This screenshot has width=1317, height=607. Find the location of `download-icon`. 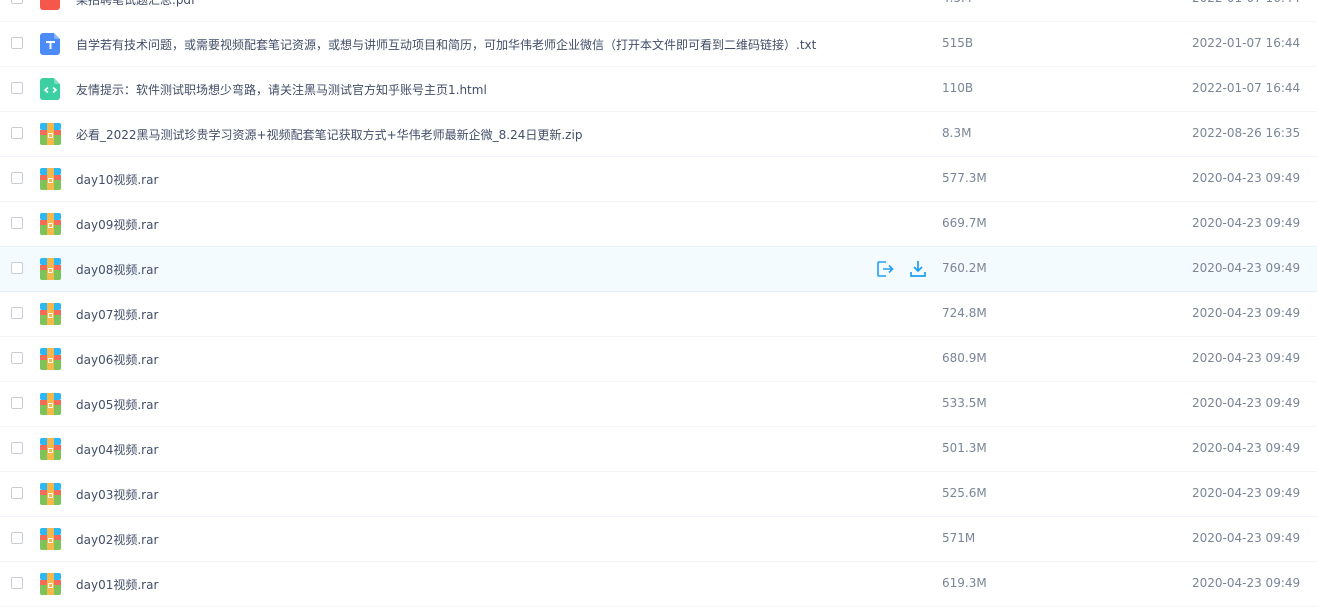

download-icon is located at coordinates (918, 269).